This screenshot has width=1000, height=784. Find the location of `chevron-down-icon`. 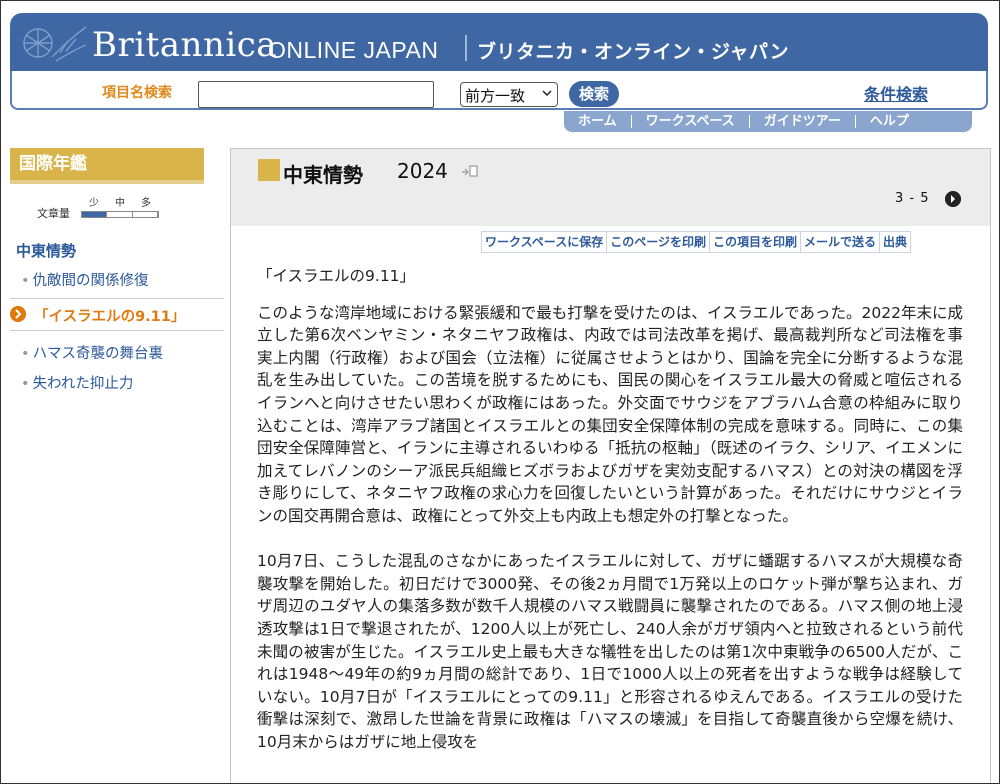

chevron-down-icon is located at coordinates (547, 93).